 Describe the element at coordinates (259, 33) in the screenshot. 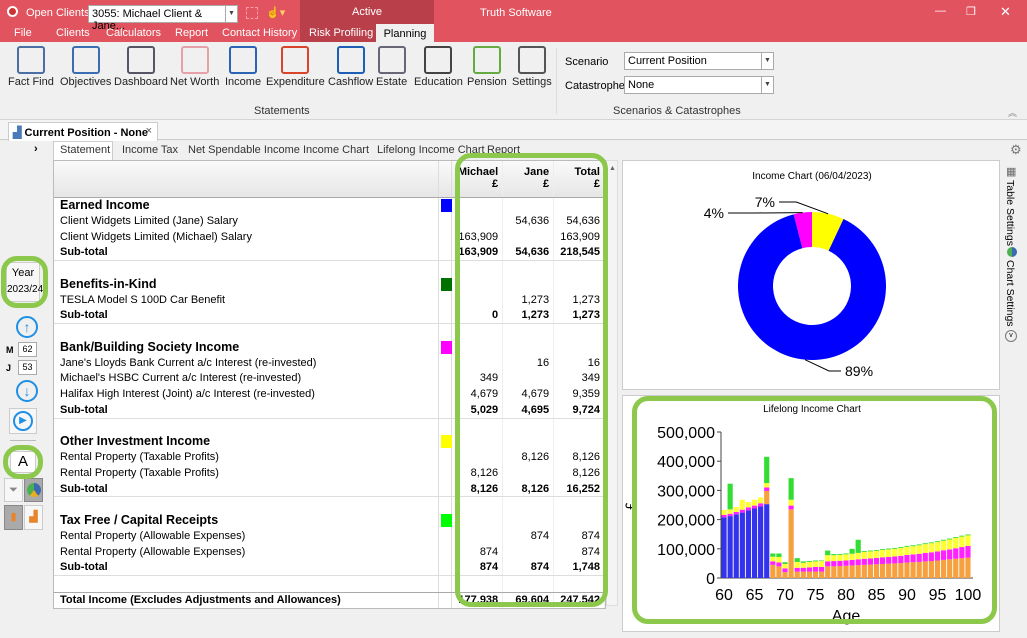

I see `menu-contact-history: Contact History` at that location.